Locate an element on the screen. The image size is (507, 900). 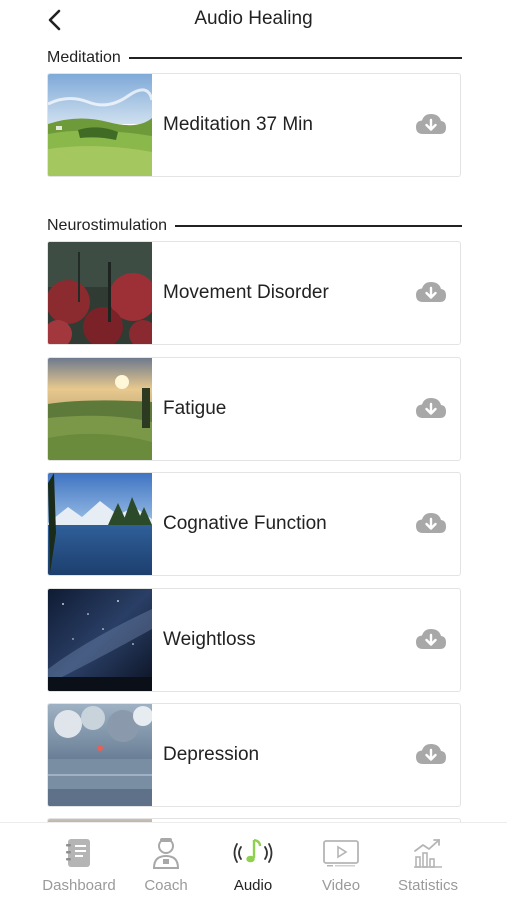
section-label: Neurostimulation is located at coordinates (107, 225).